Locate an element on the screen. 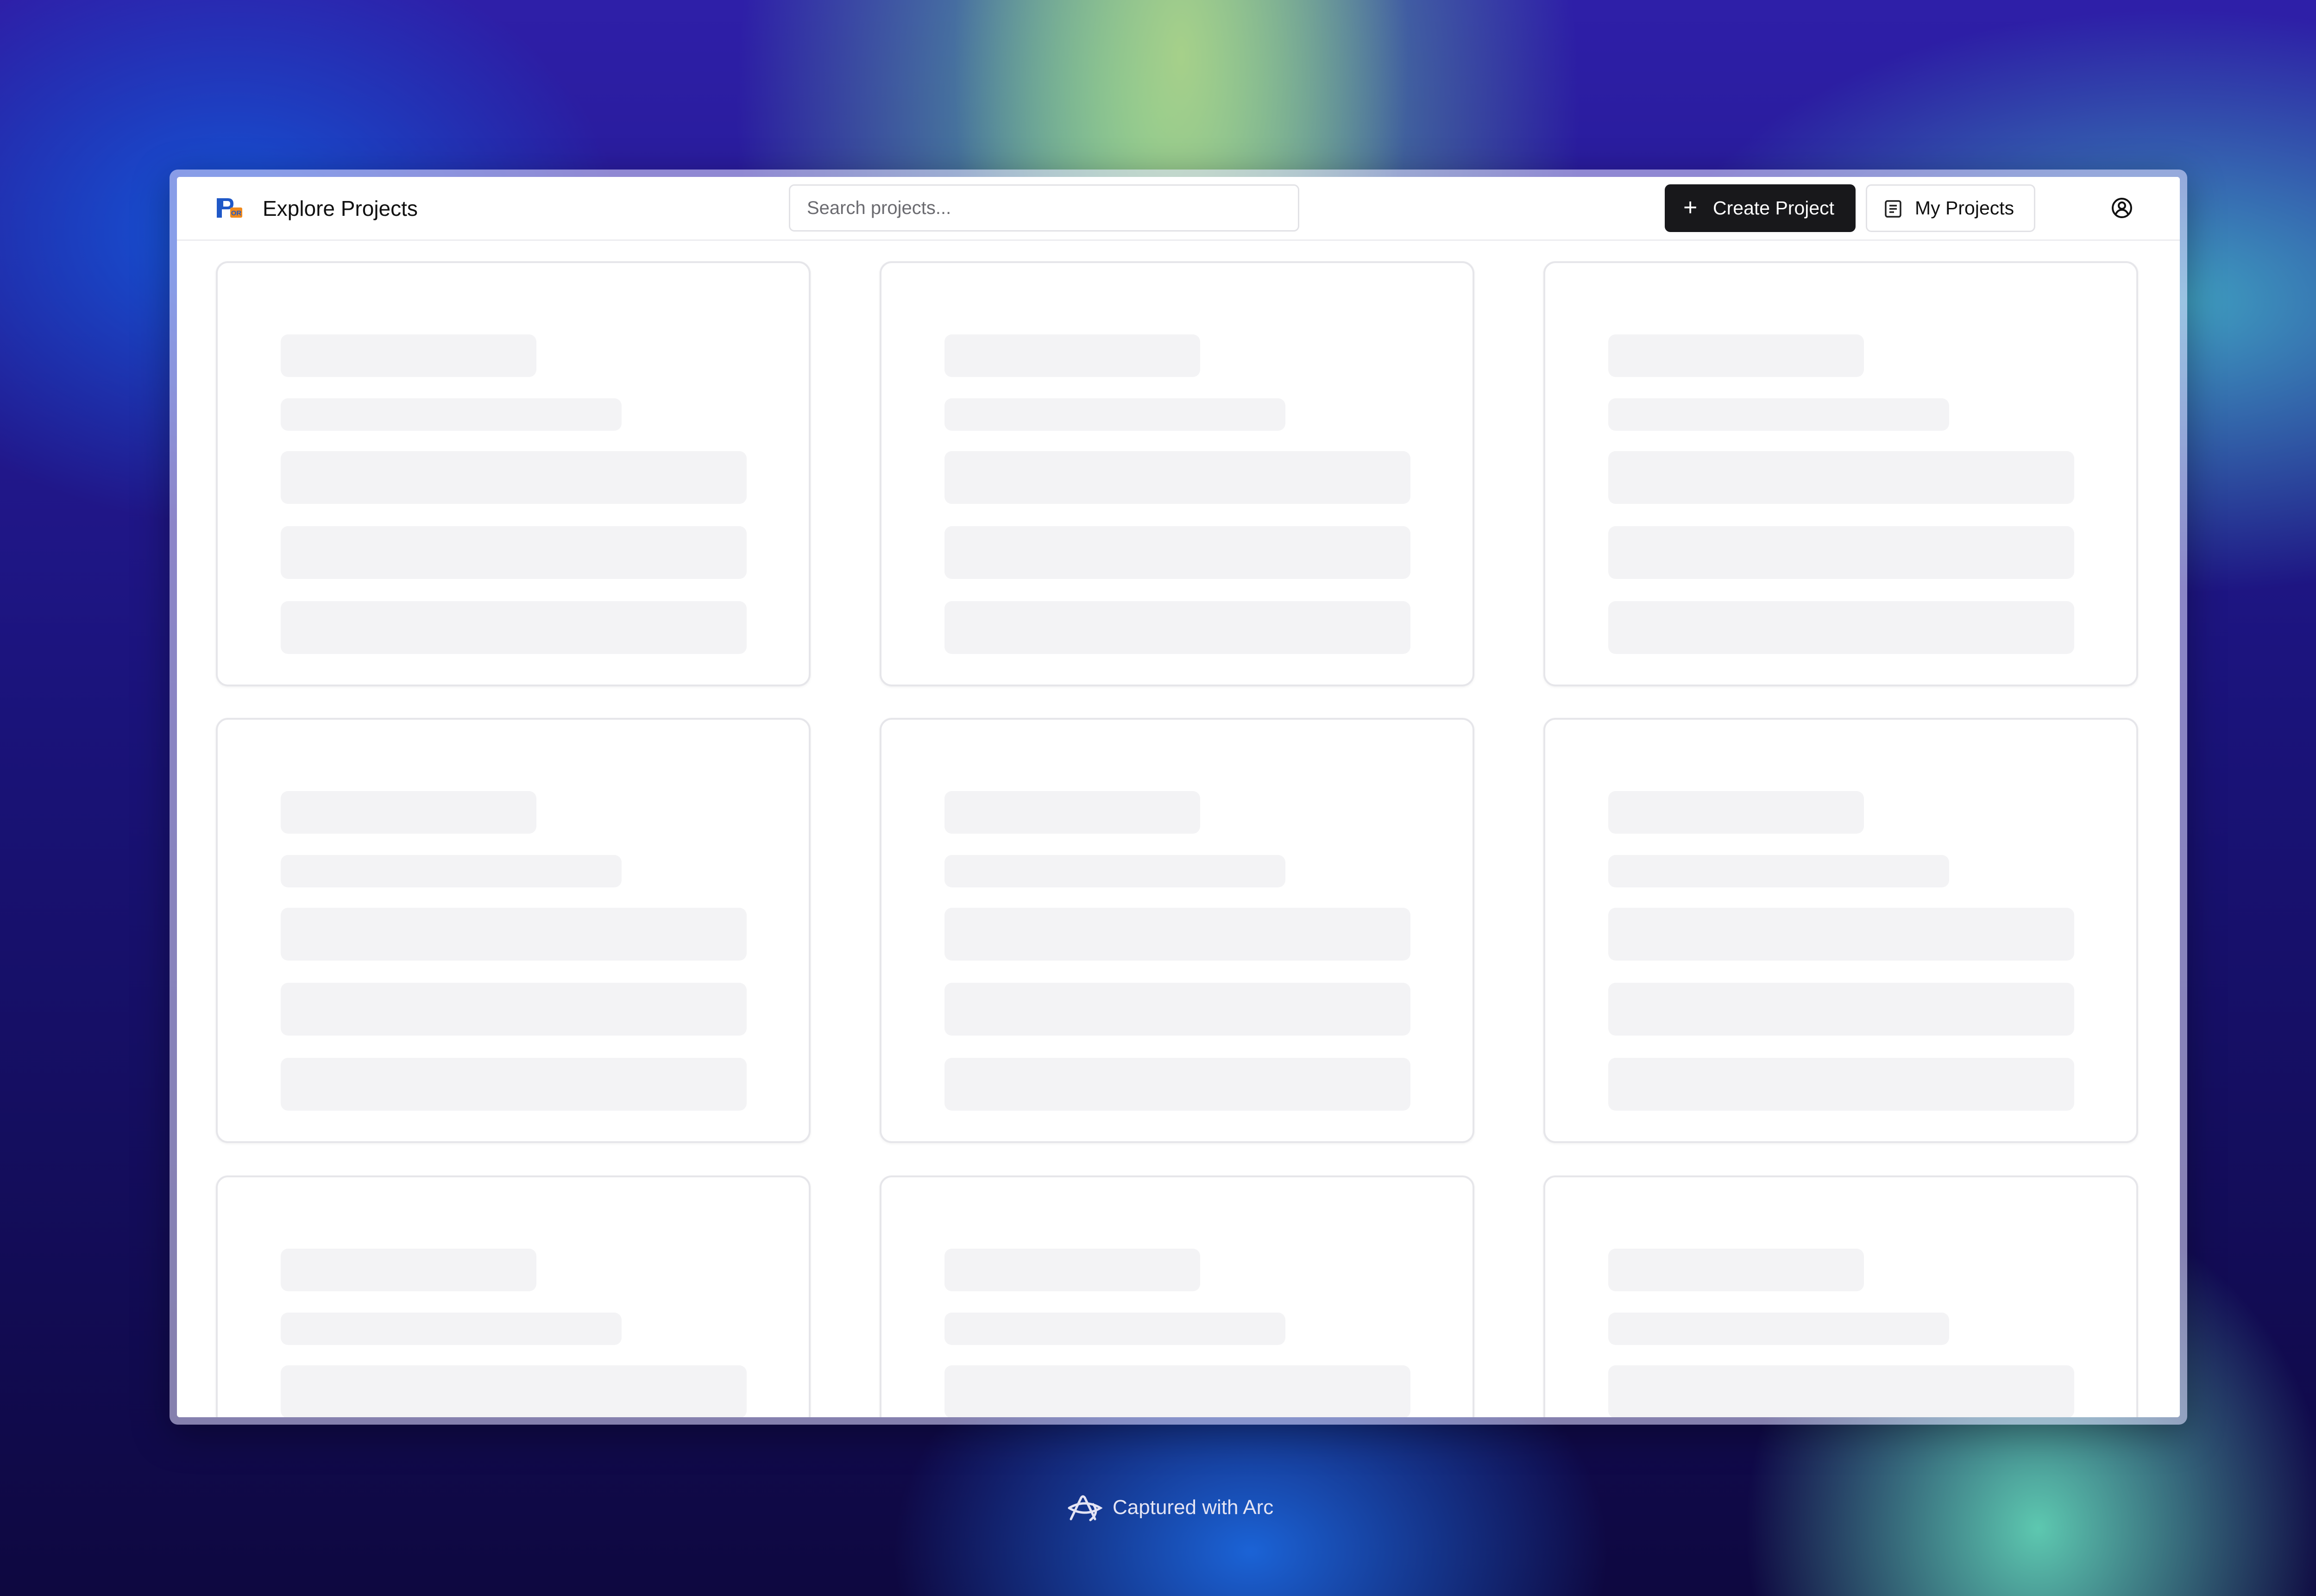 This screenshot has height=1596, width=2316. create-project-button: + Create Project is located at coordinates (1760, 208).